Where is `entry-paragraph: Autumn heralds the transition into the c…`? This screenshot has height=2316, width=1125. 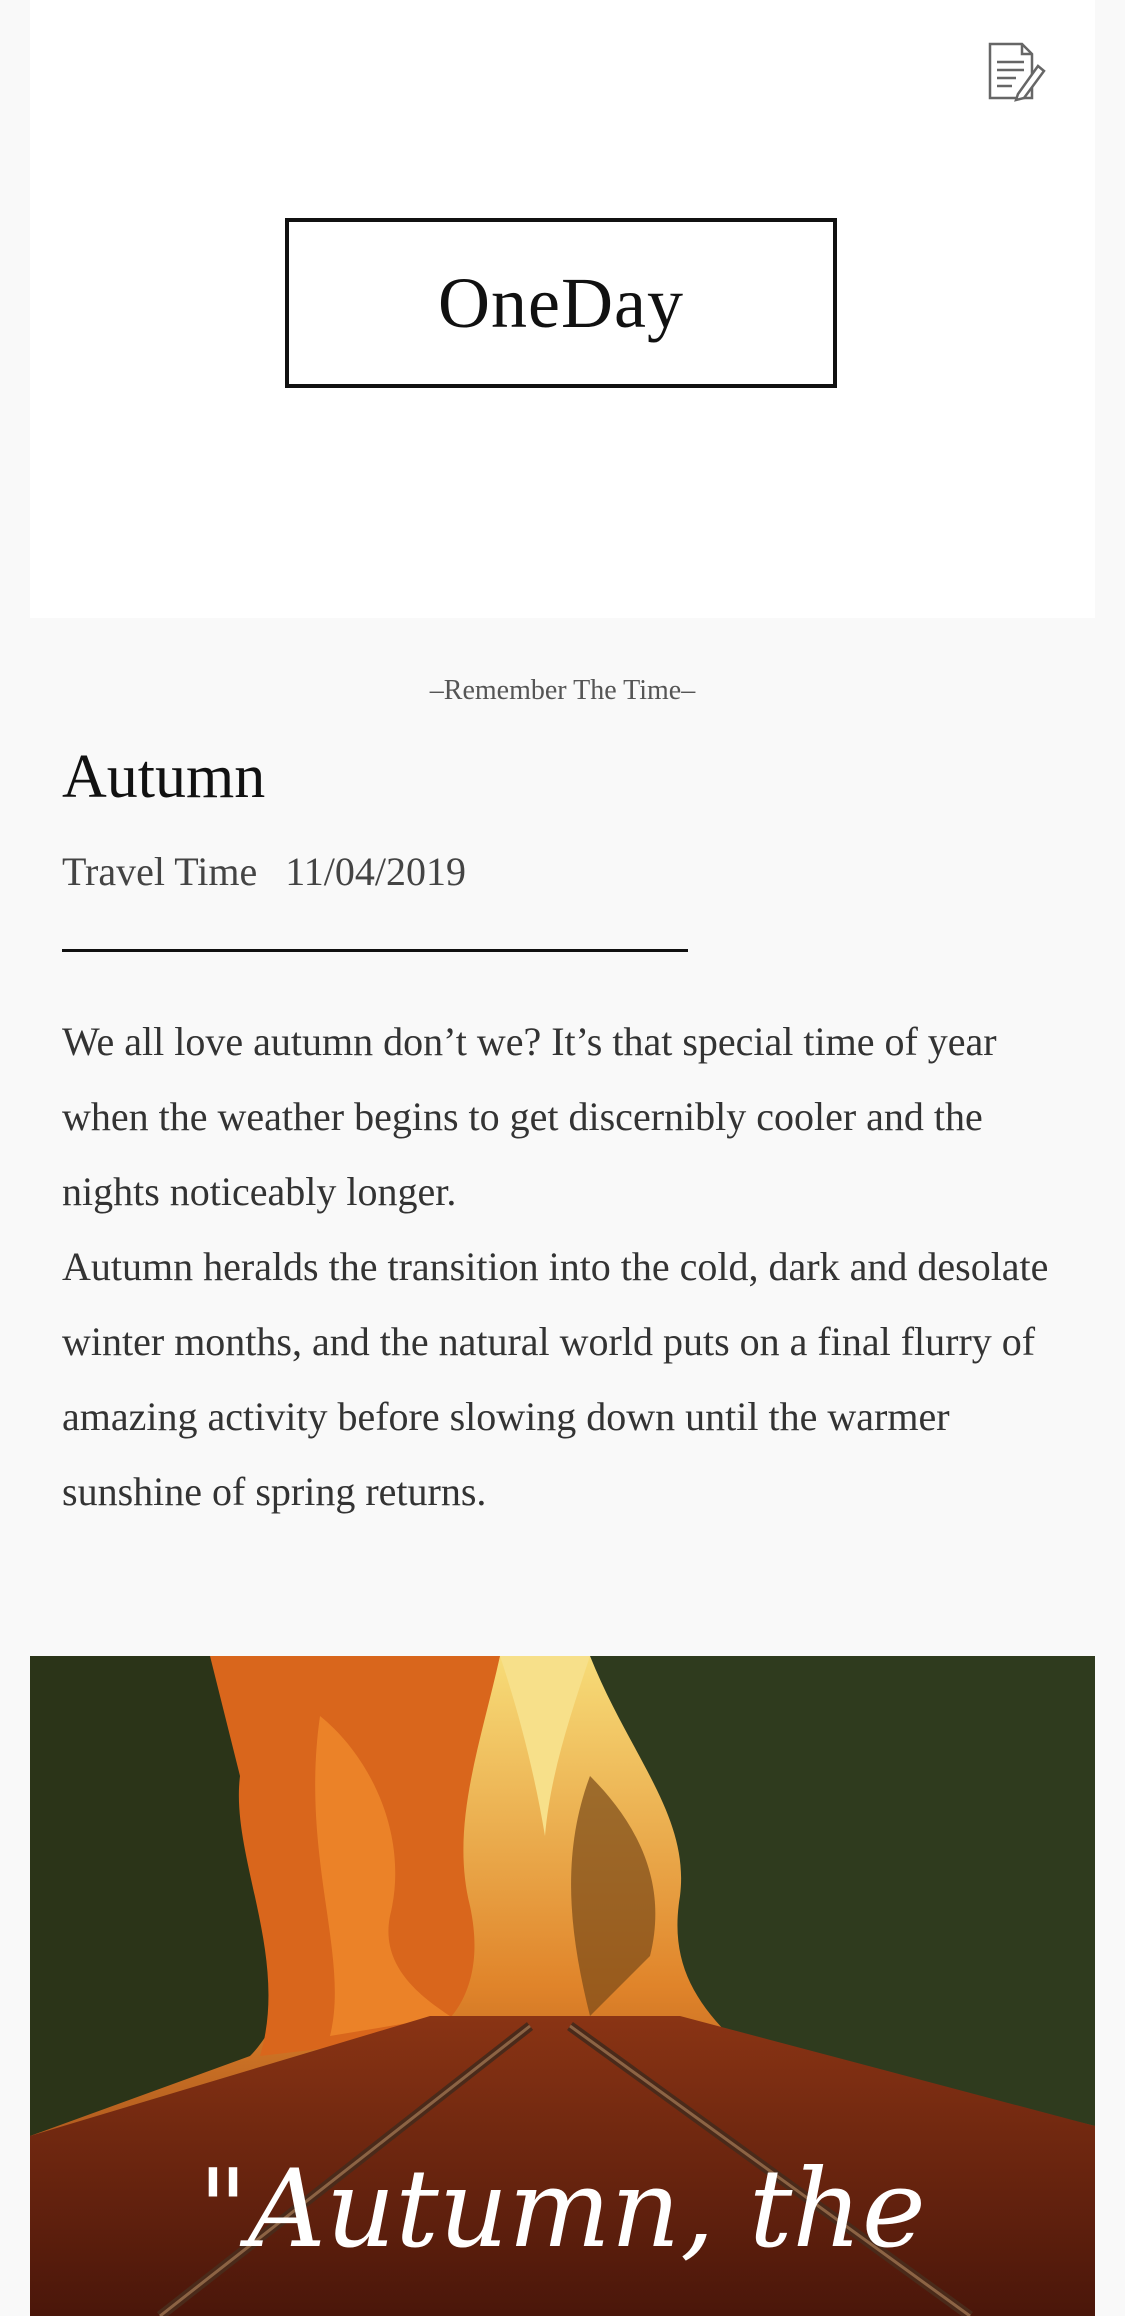
entry-paragraph: Autumn heralds the transition into the c… is located at coordinates (555, 1379).